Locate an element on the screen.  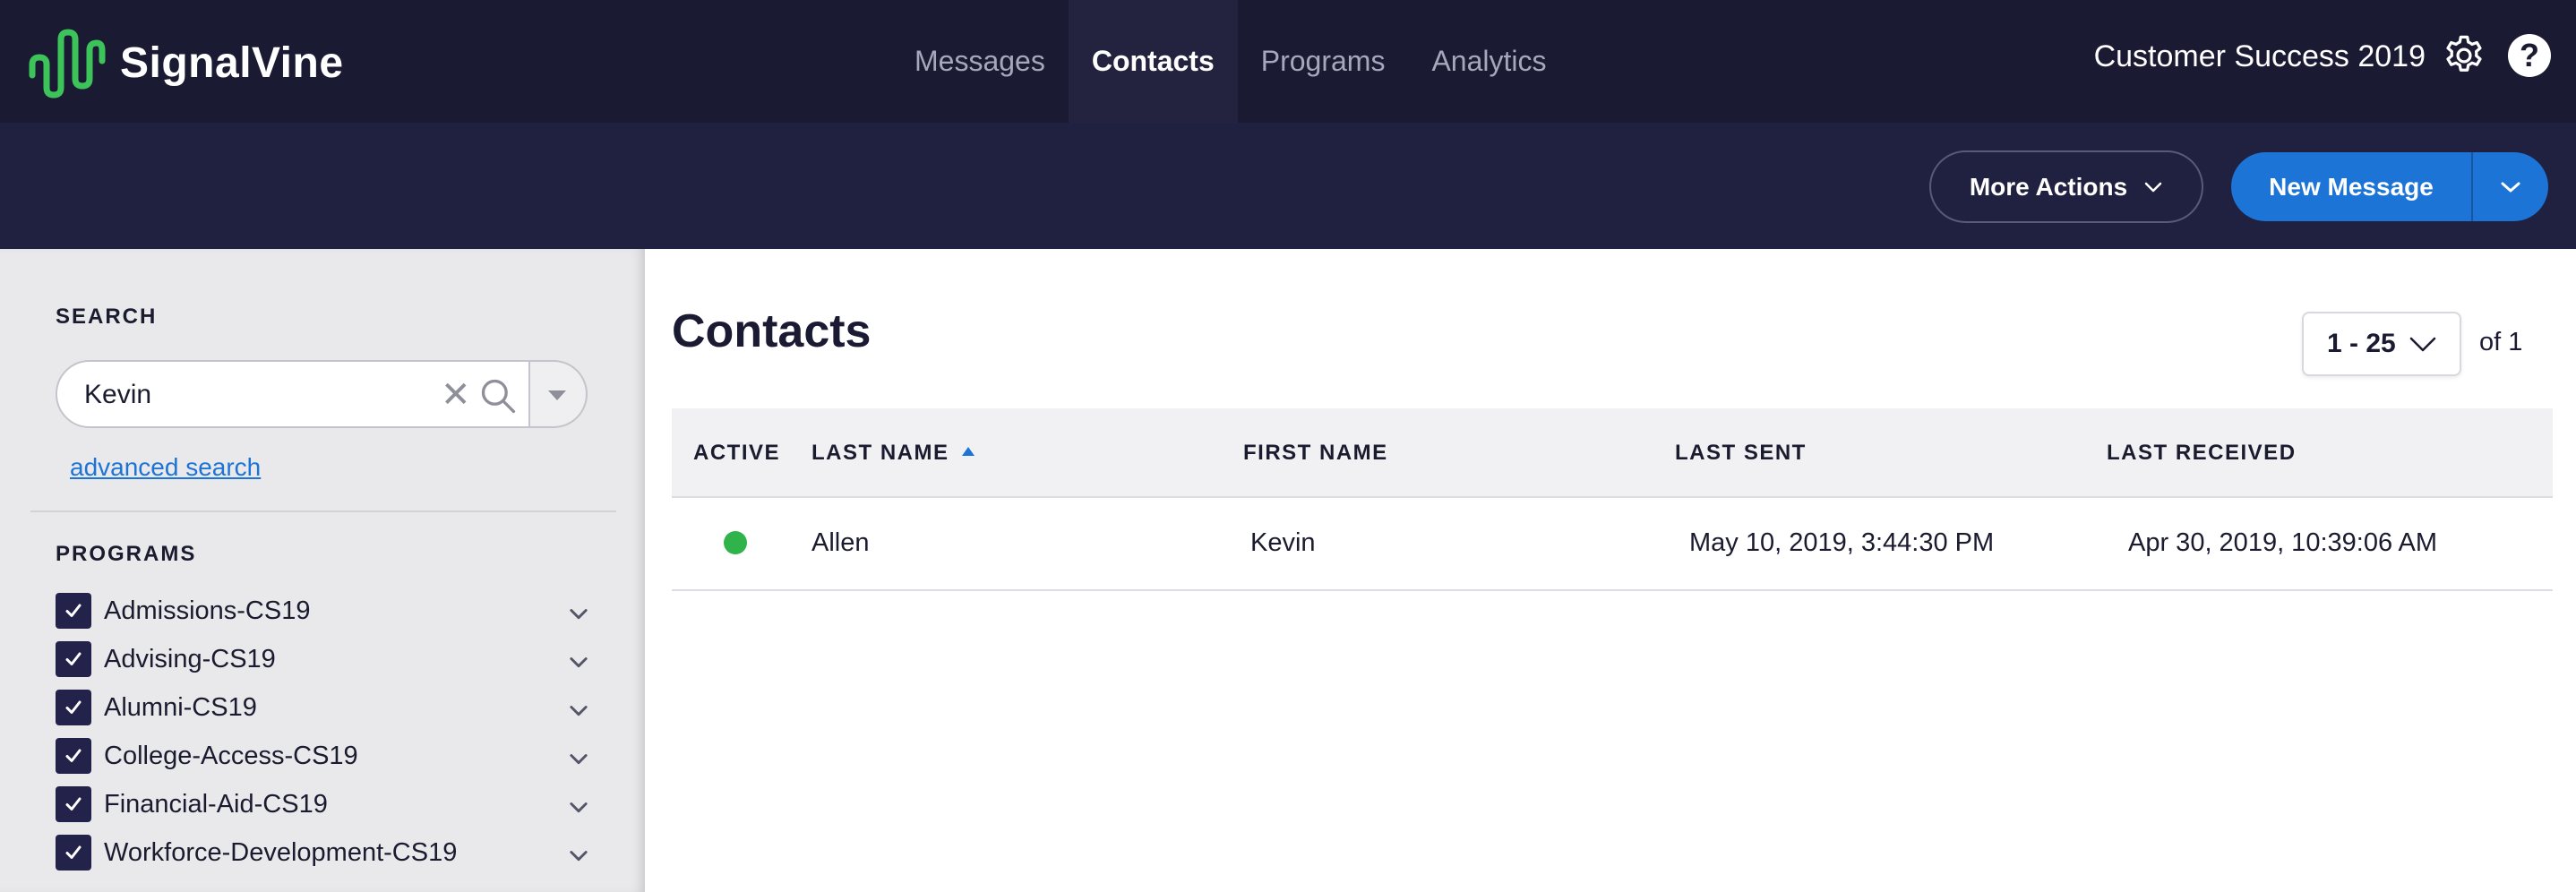
search-section-label: SEARCH is located at coordinates (107, 316).